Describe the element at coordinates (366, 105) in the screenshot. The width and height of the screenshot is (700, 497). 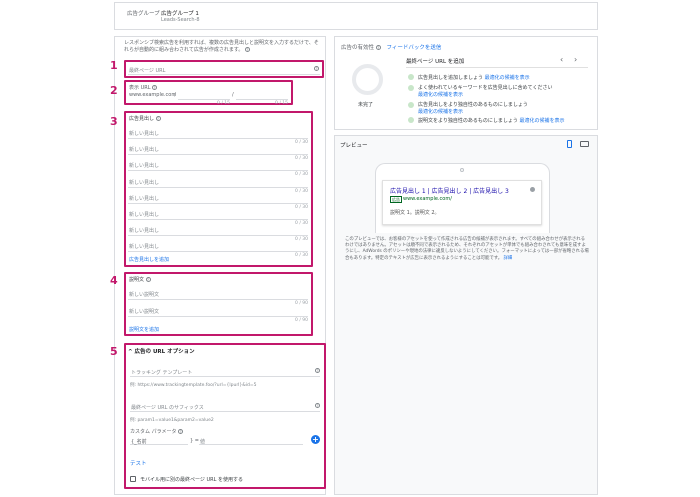
I see `strength-status: 未完了` at that location.